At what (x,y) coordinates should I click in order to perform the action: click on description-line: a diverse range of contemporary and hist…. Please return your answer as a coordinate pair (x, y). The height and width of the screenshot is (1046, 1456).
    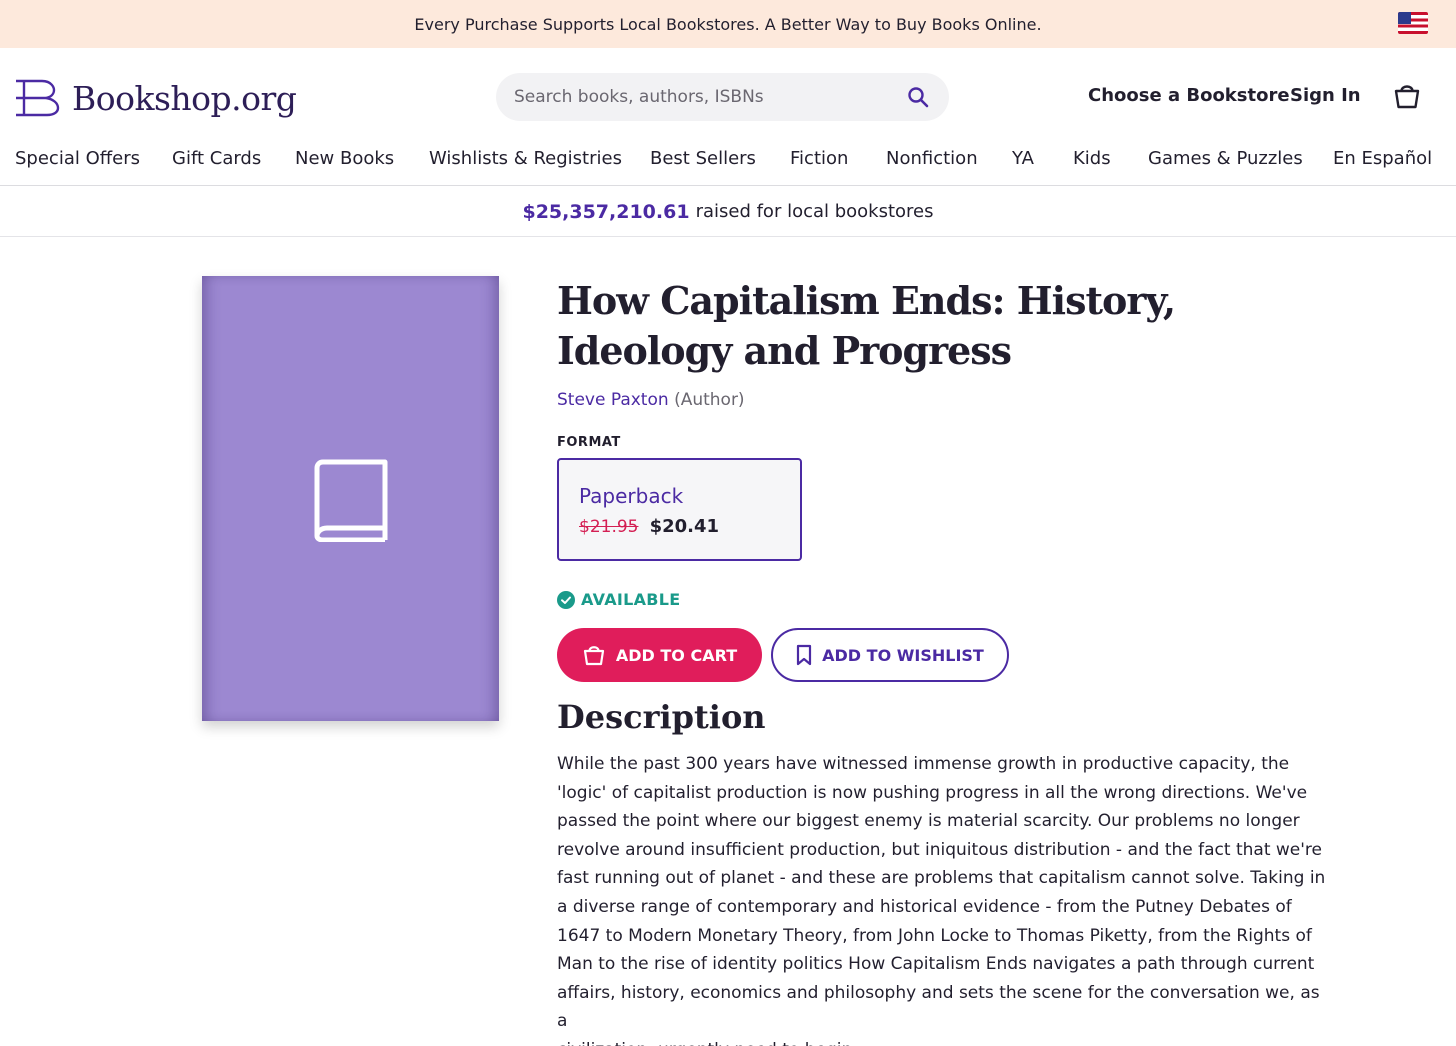
    Looking at the image, I should click on (924, 906).